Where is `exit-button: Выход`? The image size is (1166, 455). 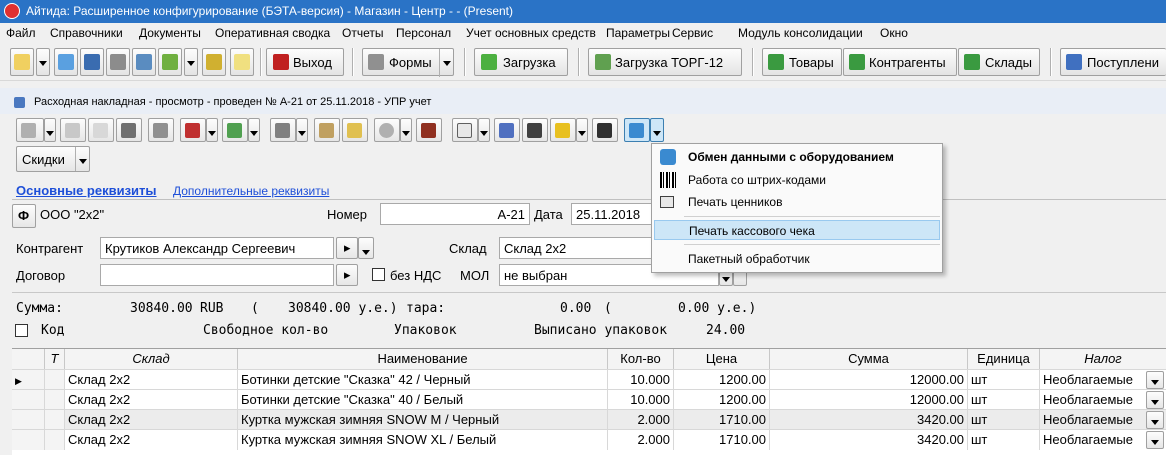 exit-button: Выход is located at coordinates (305, 62).